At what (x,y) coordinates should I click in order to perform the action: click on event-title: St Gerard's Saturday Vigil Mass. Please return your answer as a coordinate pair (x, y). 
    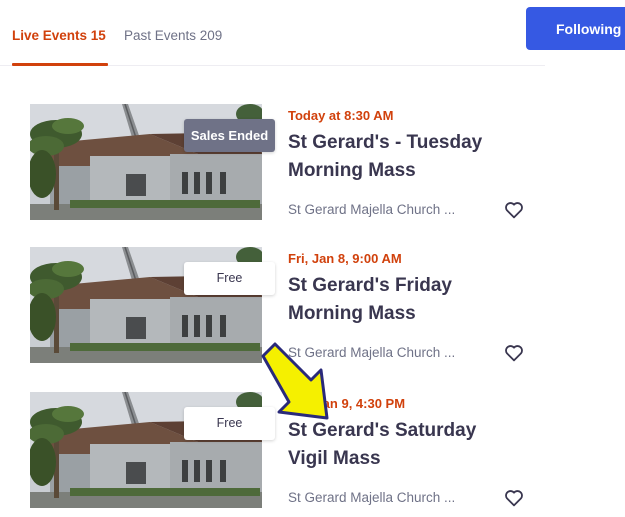
    Looking at the image, I should click on (403, 445).